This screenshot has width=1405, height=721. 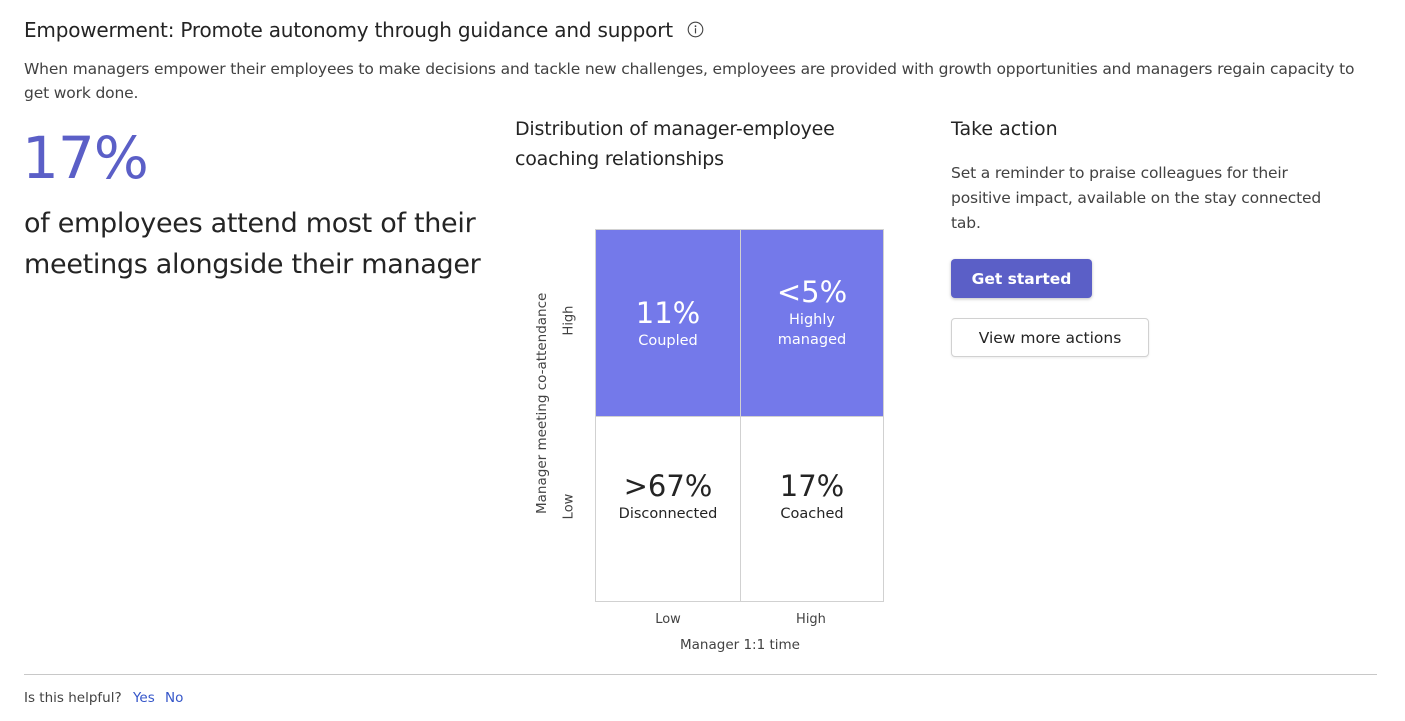 I want to click on matrix-cell-disconnected: >67% Disconnected, so click(x=668, y=509).